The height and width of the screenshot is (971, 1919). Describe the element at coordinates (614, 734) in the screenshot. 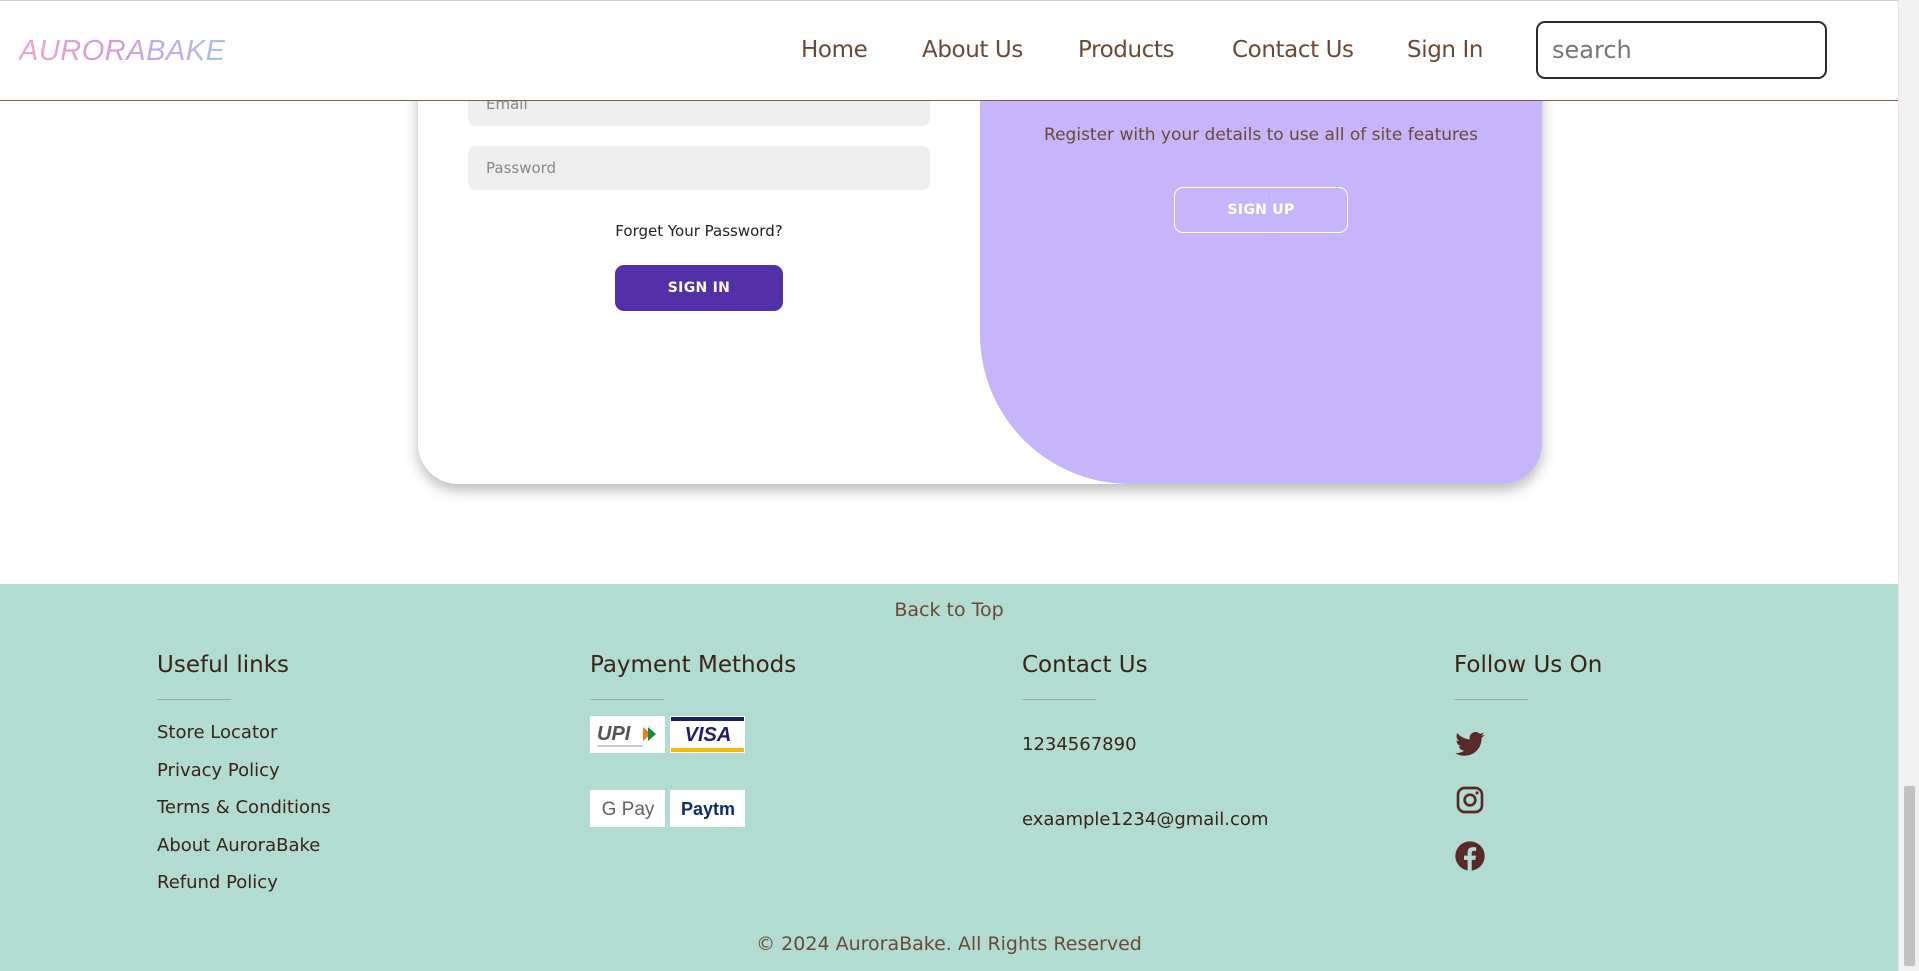

I see `svg-text: UPI` at that location.